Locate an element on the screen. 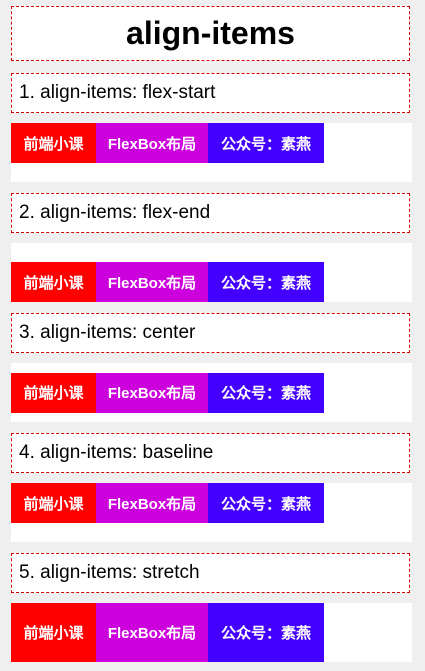 The height and width of the screenshot is (671, 425). section-label: 4. align-items: baseline is located at coordinates (116, 452).